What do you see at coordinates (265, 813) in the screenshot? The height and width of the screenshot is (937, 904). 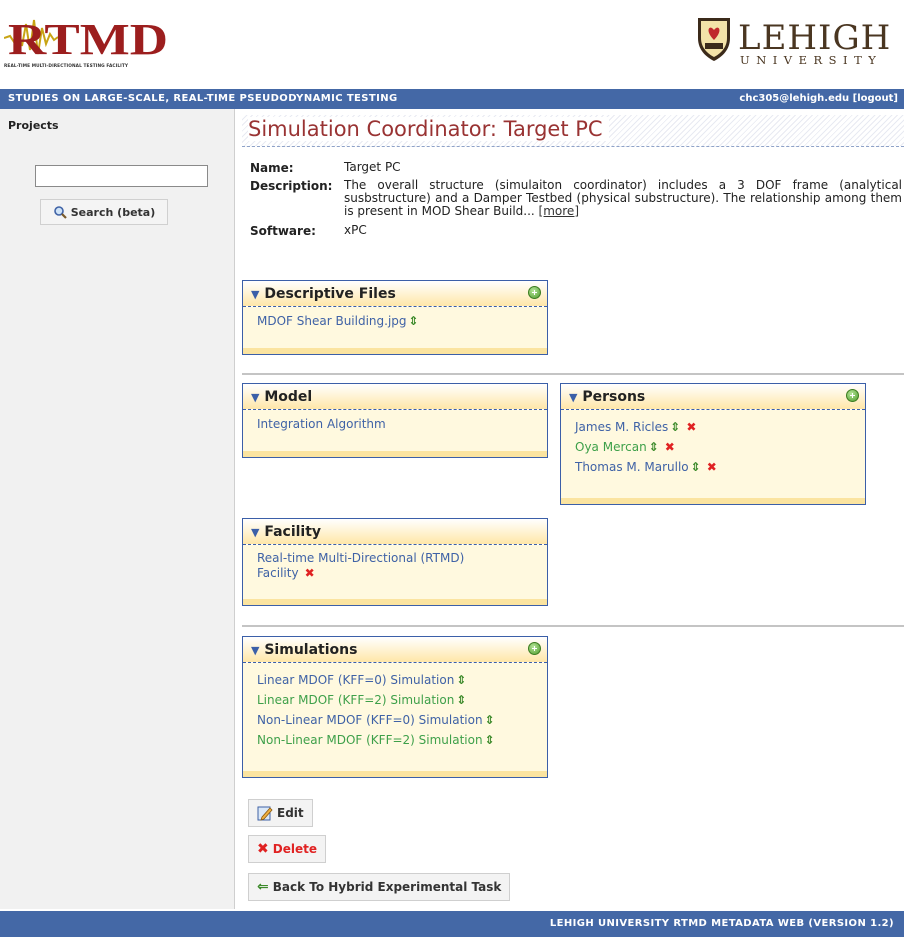 I see `pencil-page-icon` at bounding box center [265, 813].